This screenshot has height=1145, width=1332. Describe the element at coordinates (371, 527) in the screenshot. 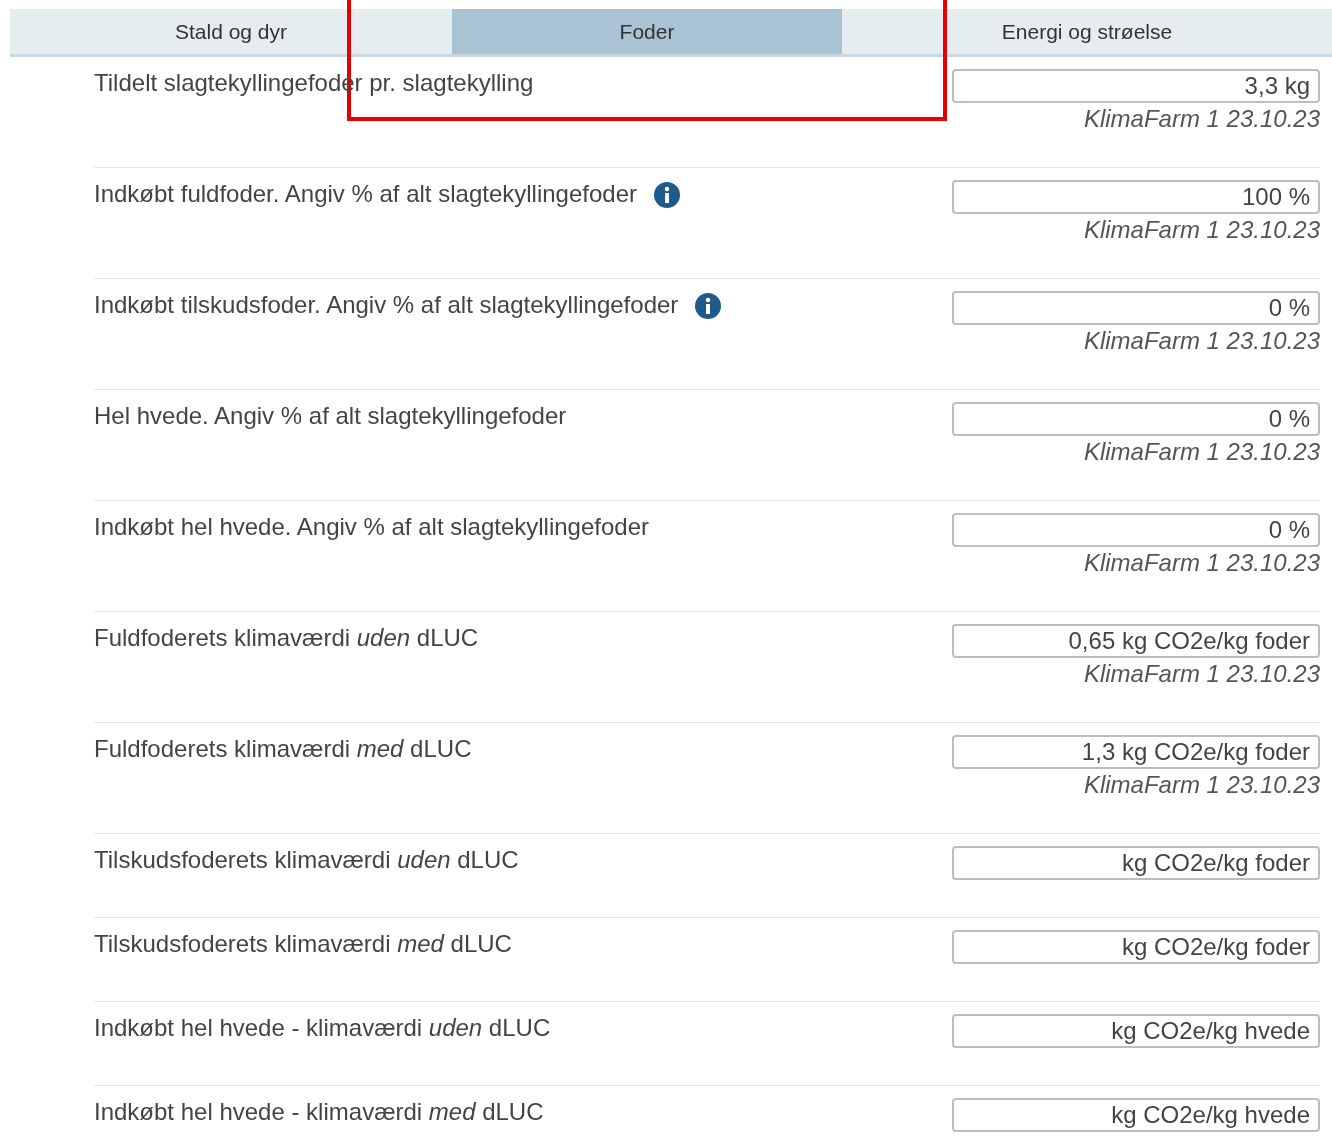

I see `field-label: Indkøbt hel hvede. Angiv % af alt slagtekyllingefoder` at that location.